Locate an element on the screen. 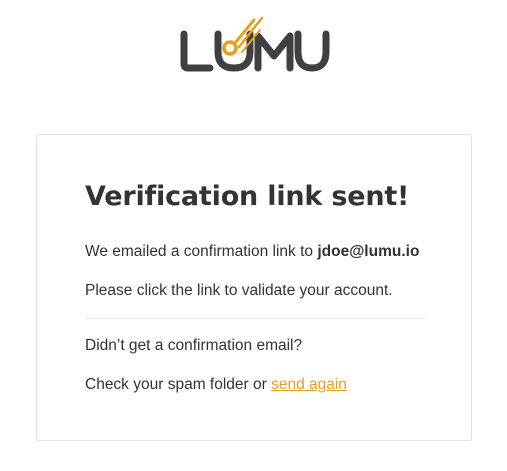 This screenshot has height=471, width=507. page-title: Verification link sent! is located at coordinates (247, 196).